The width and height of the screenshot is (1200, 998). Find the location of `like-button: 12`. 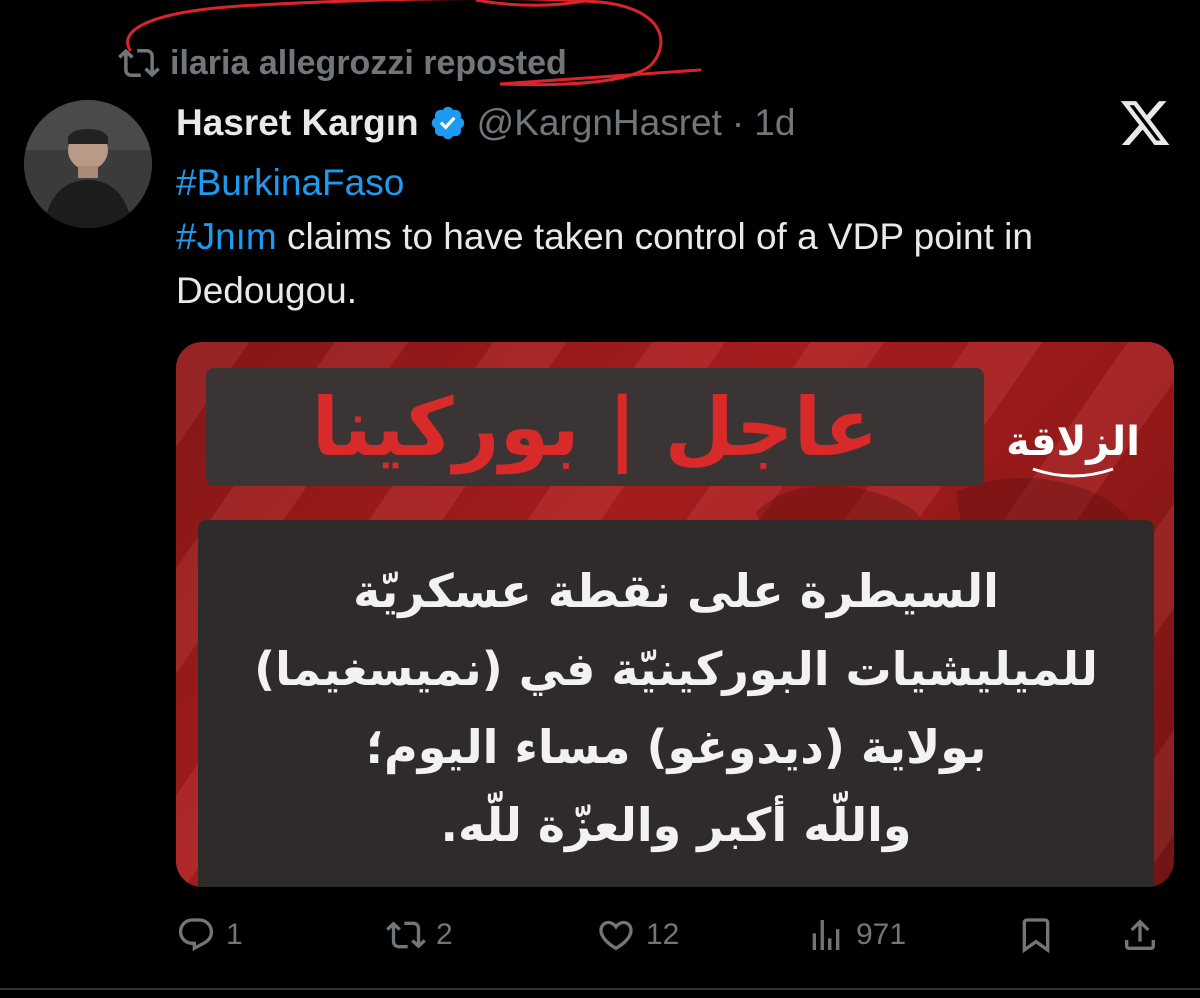

like-button: 12 is located at coordinates (637, 935).